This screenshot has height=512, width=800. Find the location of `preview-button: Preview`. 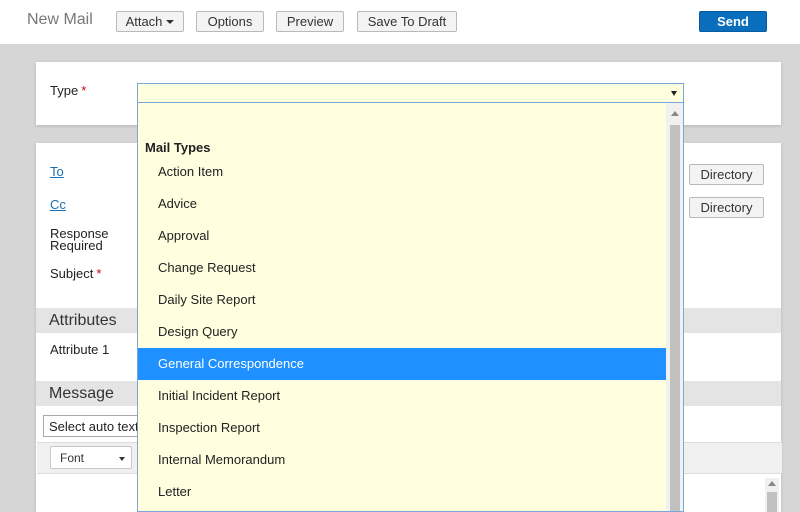

preview-button: Preview is located at coordinates (310, 21).